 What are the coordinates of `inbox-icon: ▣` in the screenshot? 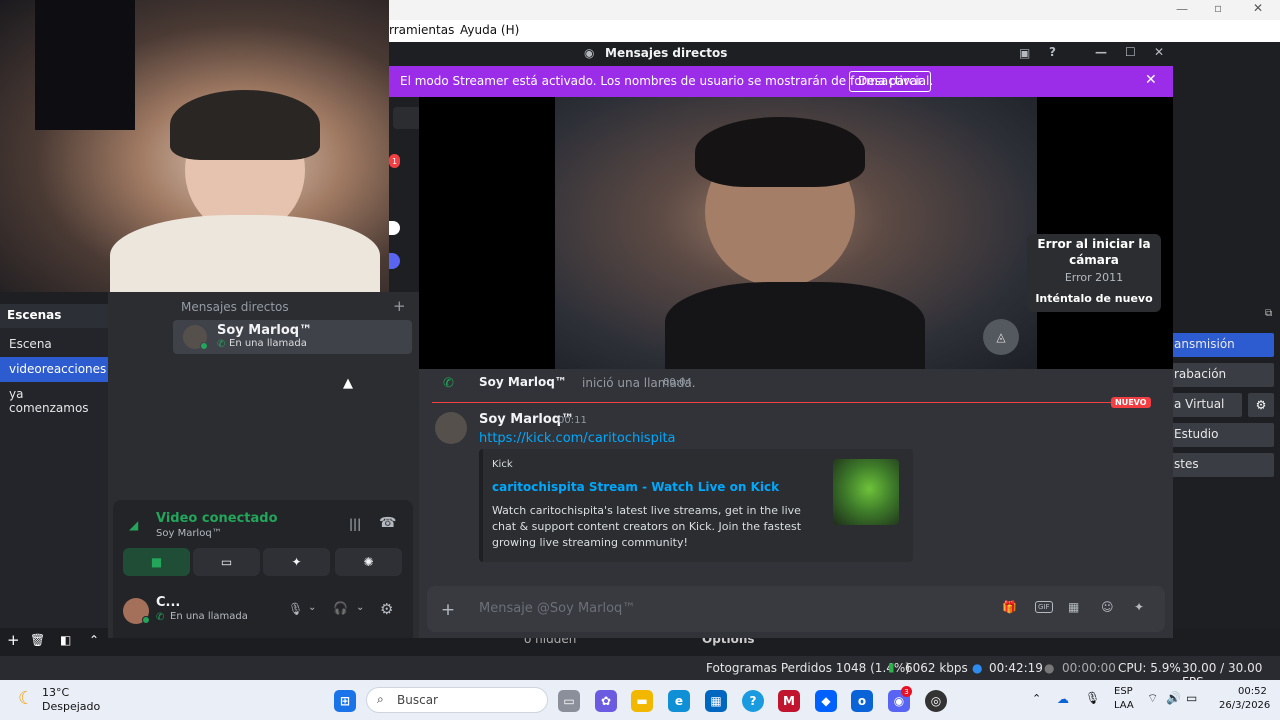 It's located at (1024, 53).